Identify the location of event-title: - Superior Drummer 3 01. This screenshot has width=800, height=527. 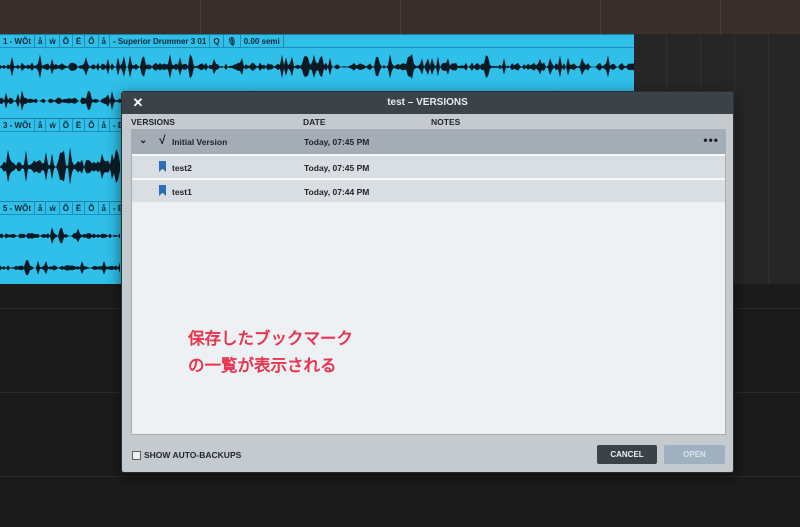
(160, 41).